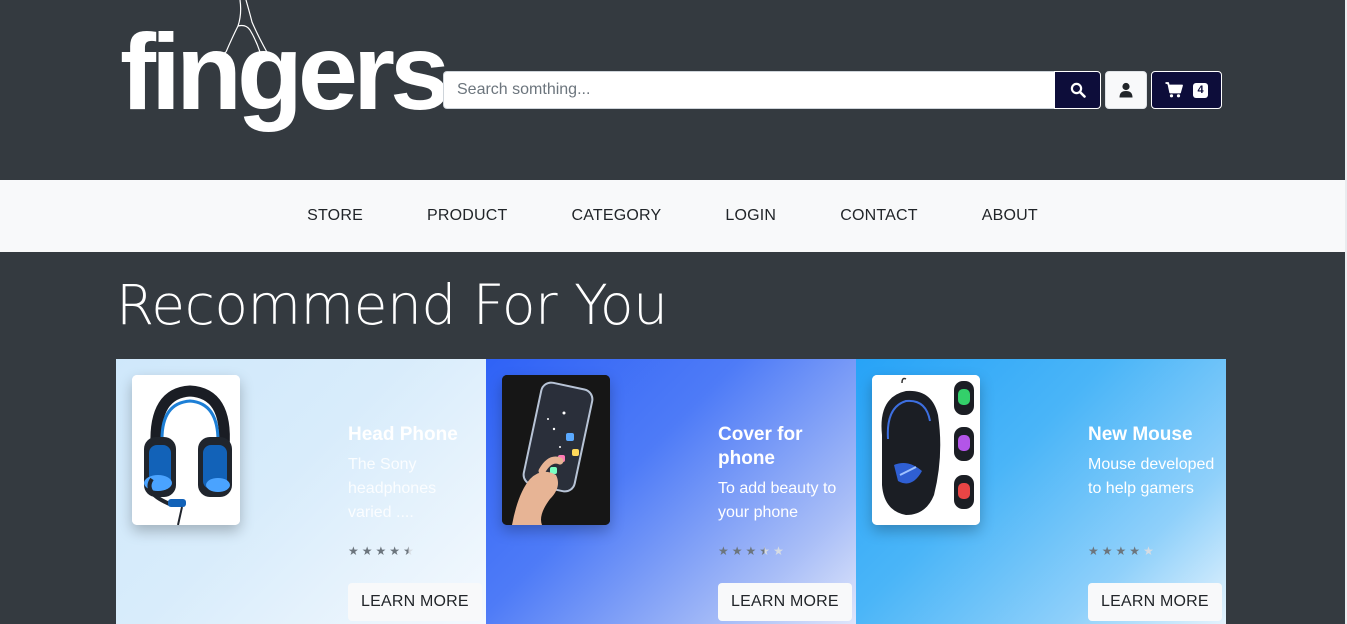 This screenshot has width=1347, height=624. I want to click on phone-cover-image, so click(556, 450).